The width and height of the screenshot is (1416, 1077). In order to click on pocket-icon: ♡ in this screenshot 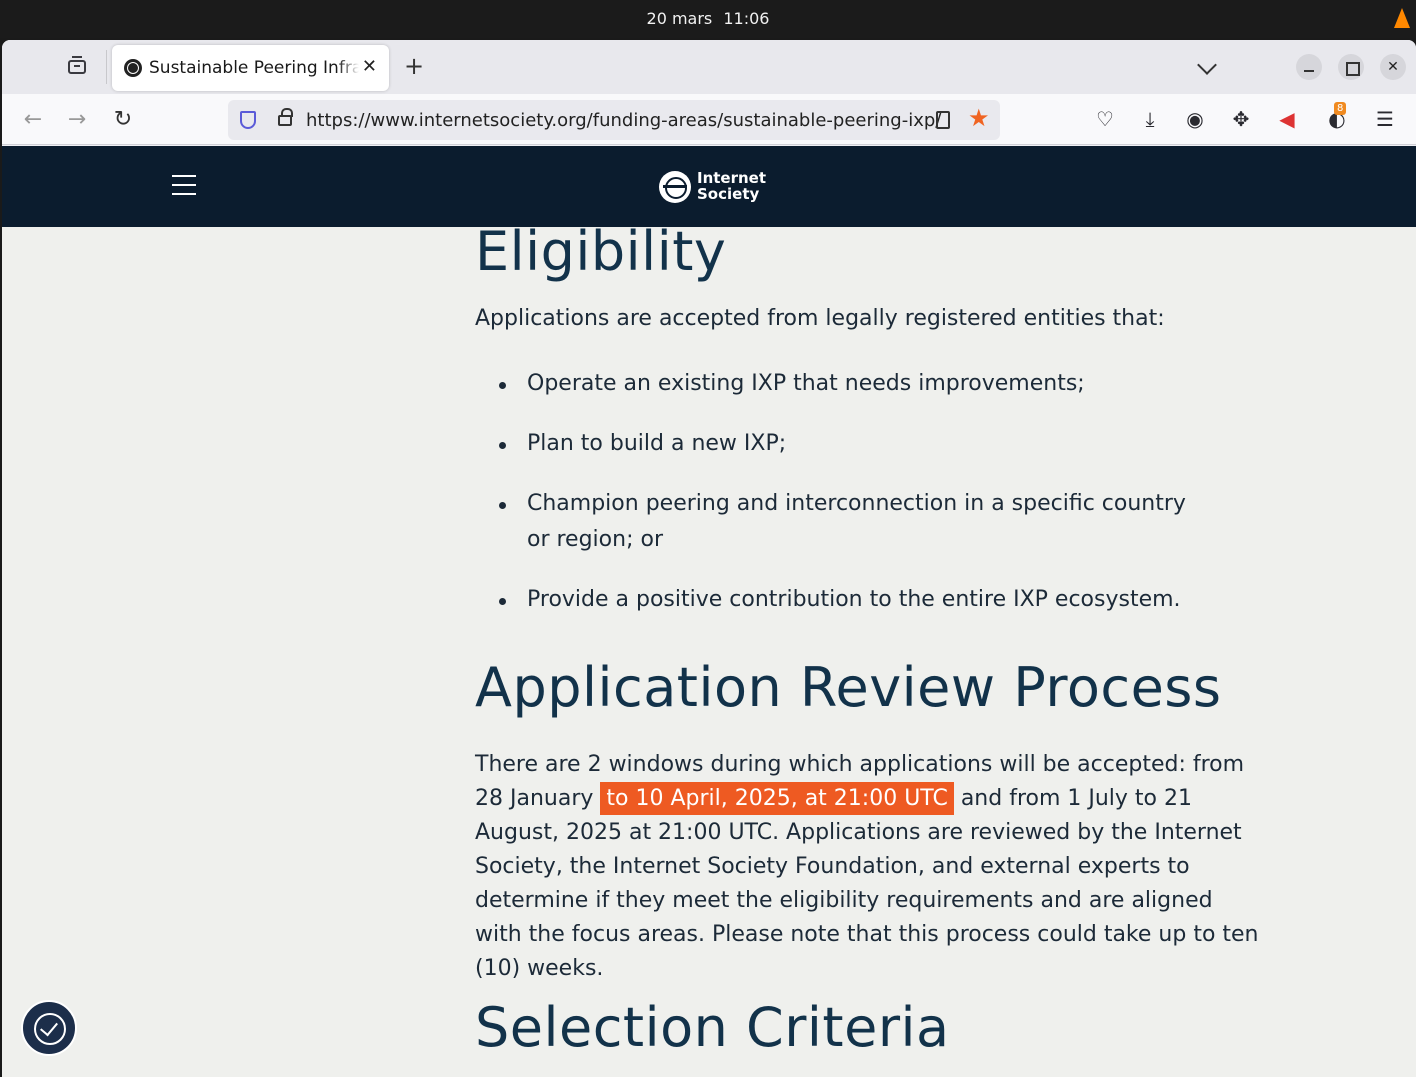, I will do `click(1105, 119)`.